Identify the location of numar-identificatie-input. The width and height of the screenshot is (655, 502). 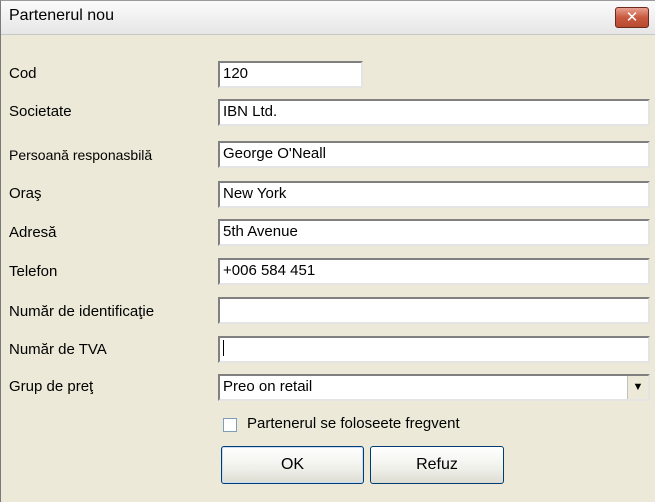
(434, 310).